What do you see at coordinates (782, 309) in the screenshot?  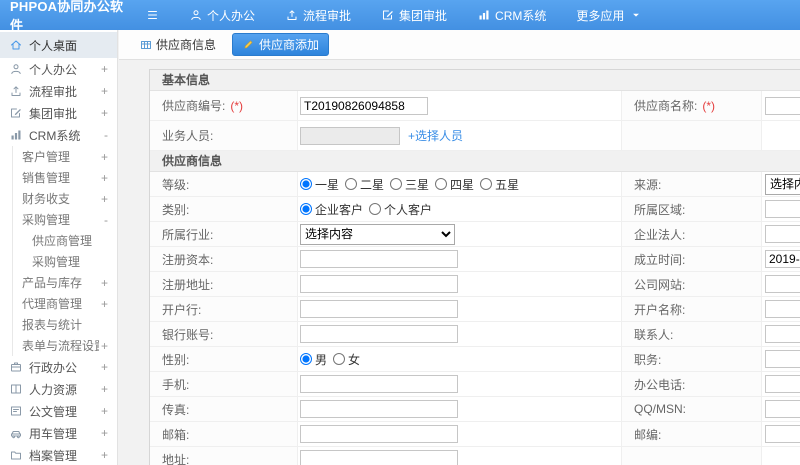 I see `account-name-input` at bounding box center [782, 309].